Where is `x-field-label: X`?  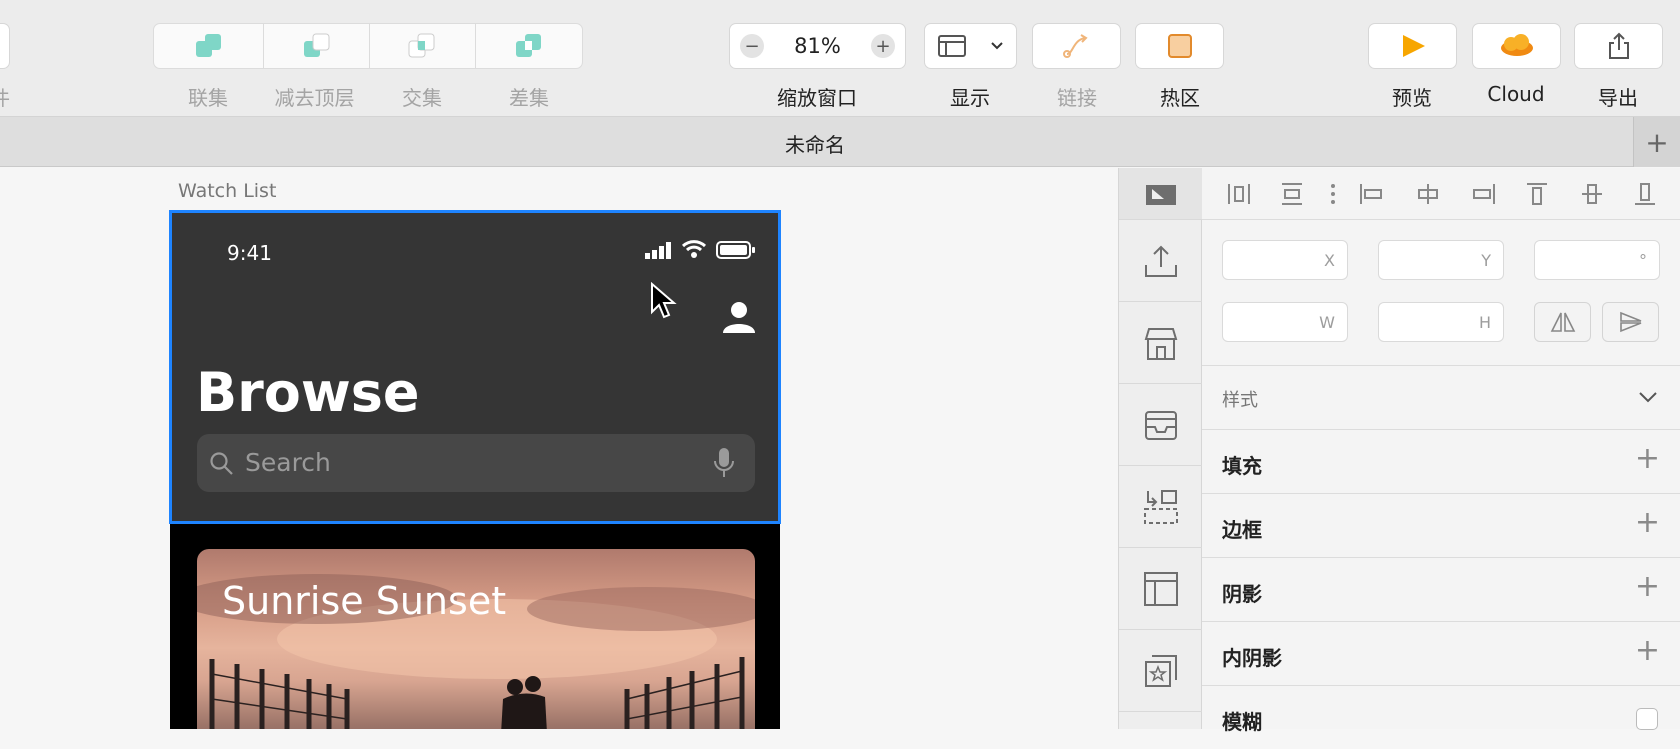
x-field-label: X is located at coordinates (1329, 260).